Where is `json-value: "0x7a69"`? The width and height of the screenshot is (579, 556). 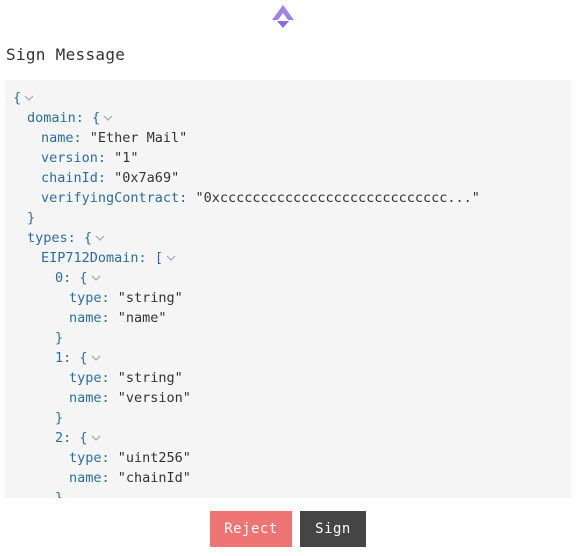 json-value: "0x7a69" is located at coordinates (147, 178).